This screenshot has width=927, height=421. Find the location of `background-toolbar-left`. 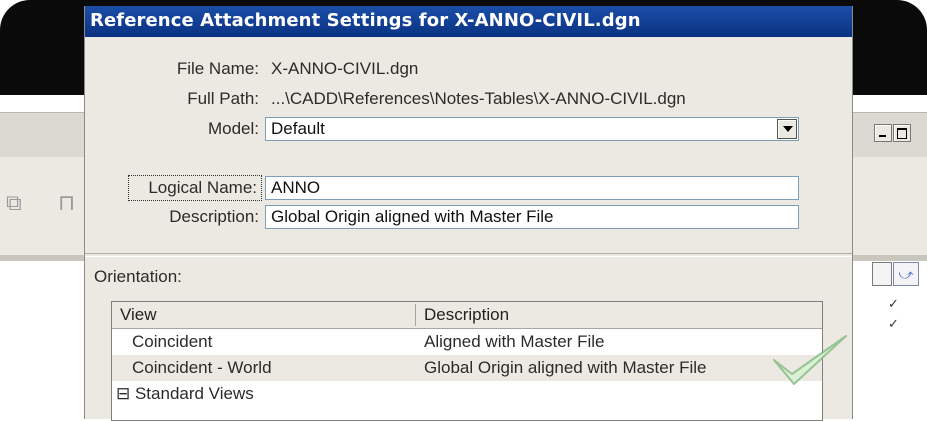

background-toolbar-left is located at coordinates (45, 135).